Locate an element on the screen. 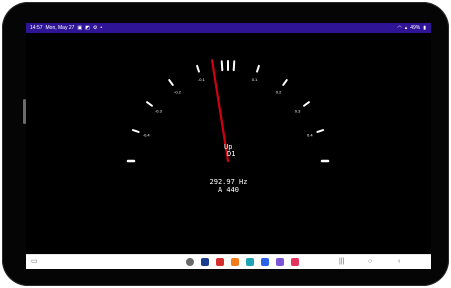 This screenshot has width=451, height=288. red-app-icon is located at coordinates (220, 262).